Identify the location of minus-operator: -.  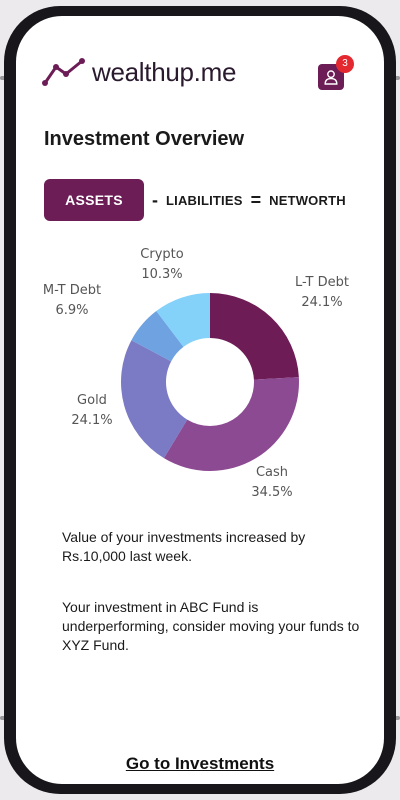
(155, 199).